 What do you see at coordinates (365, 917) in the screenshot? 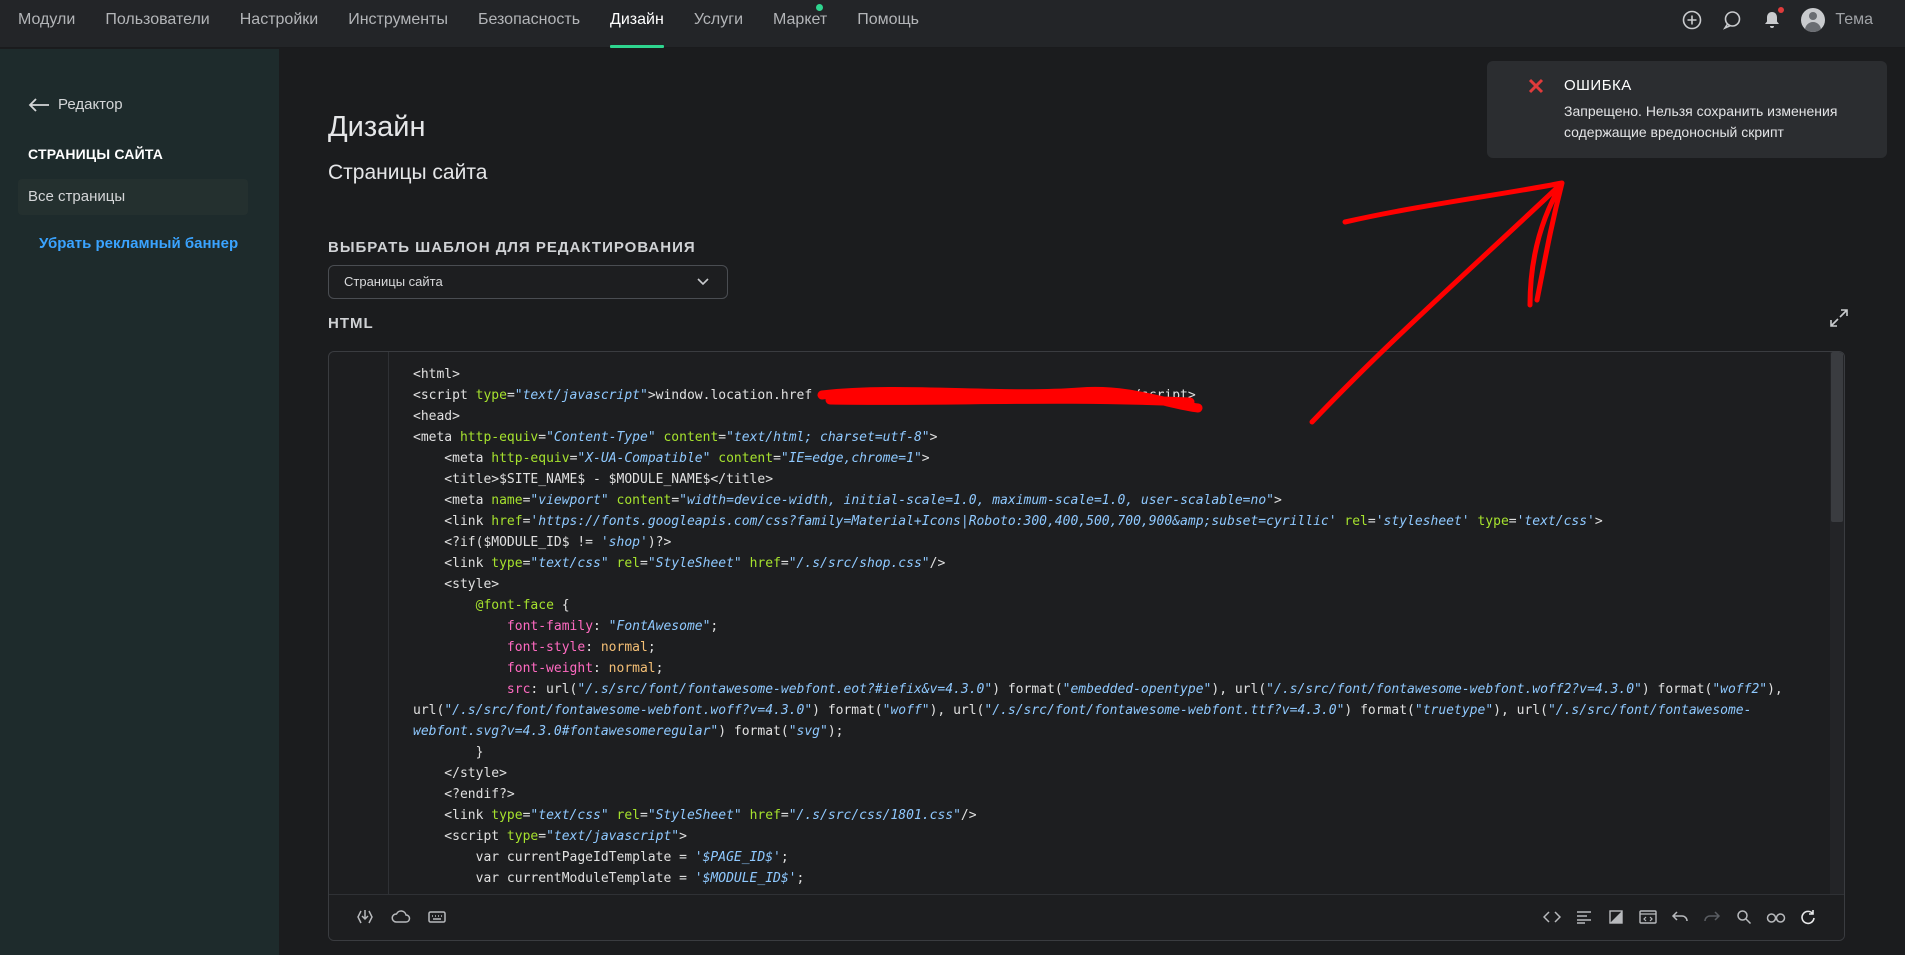
I see `expand-code-icon` at bounding box center [365, 917].